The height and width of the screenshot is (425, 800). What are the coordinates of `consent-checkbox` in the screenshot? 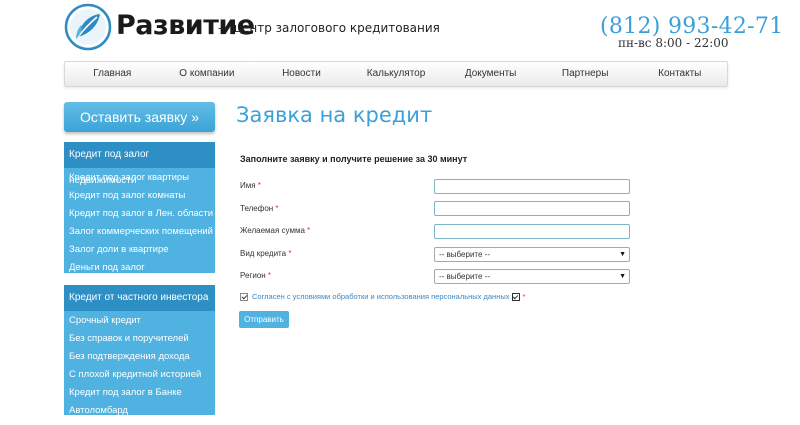 It's located at (244, 296).